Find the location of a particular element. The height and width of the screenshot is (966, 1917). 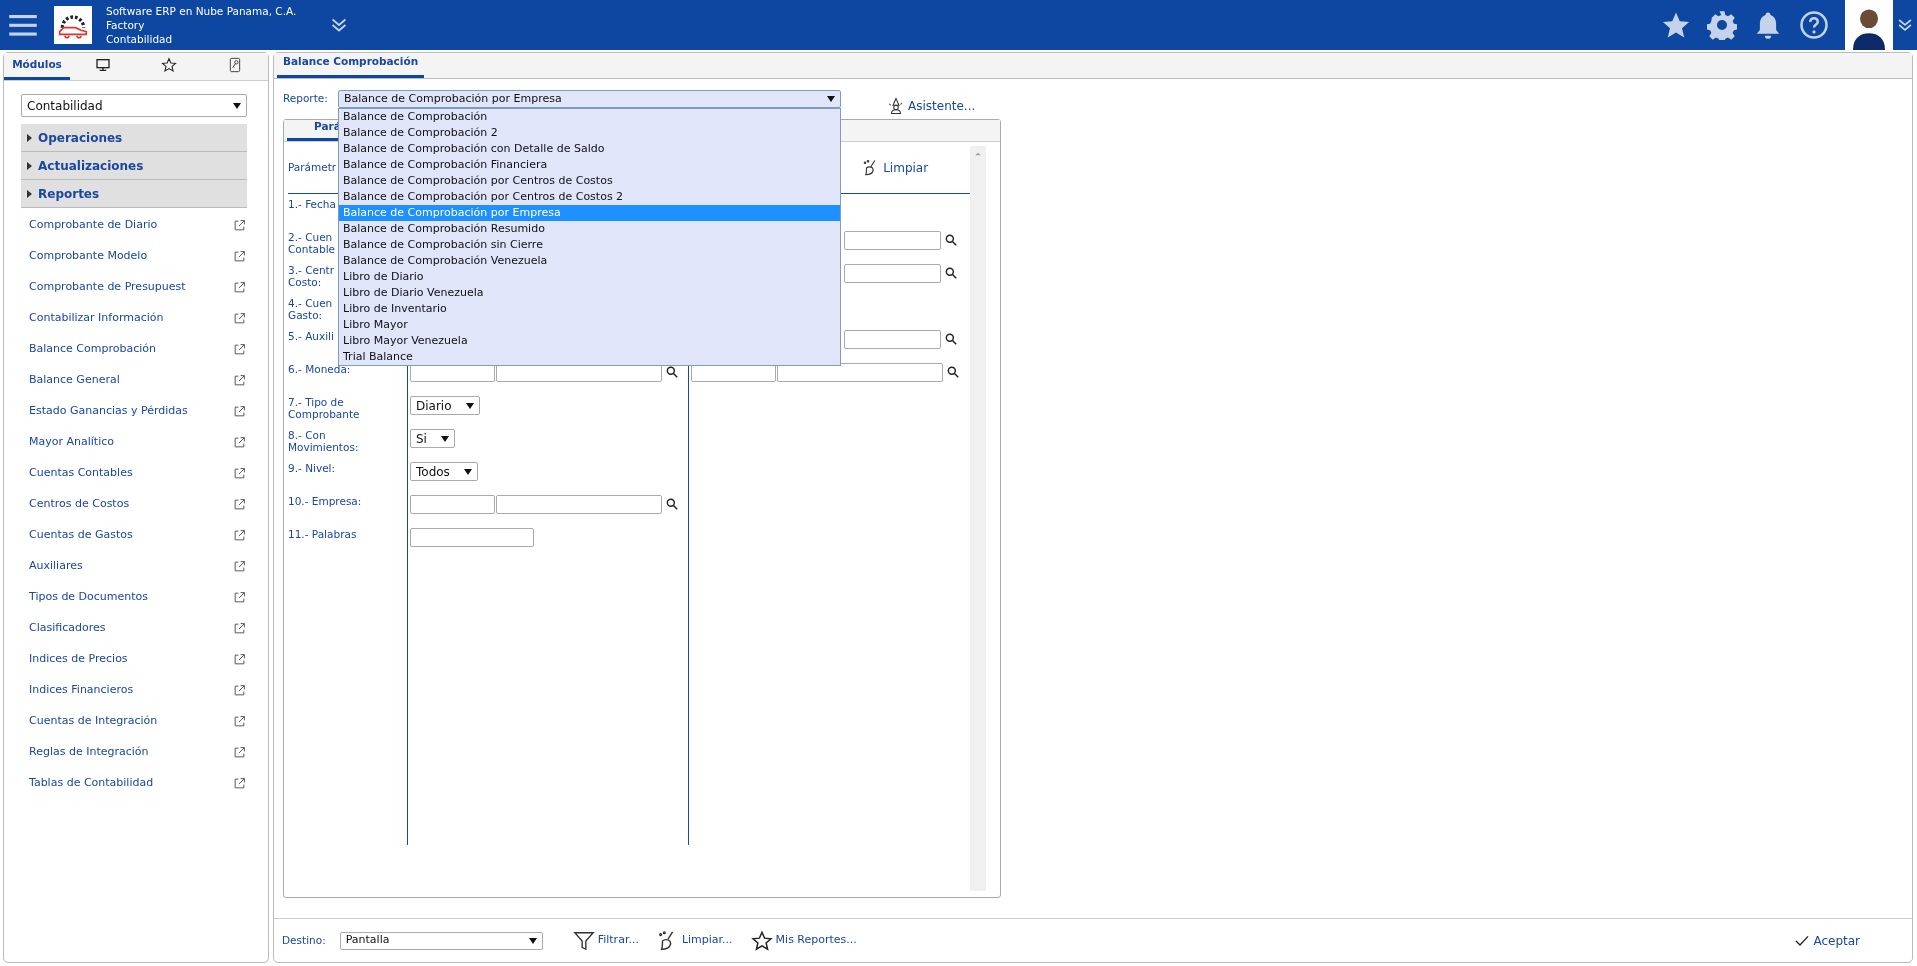

dropdown-option: Trial Balance is located at coordinates (589, 357).